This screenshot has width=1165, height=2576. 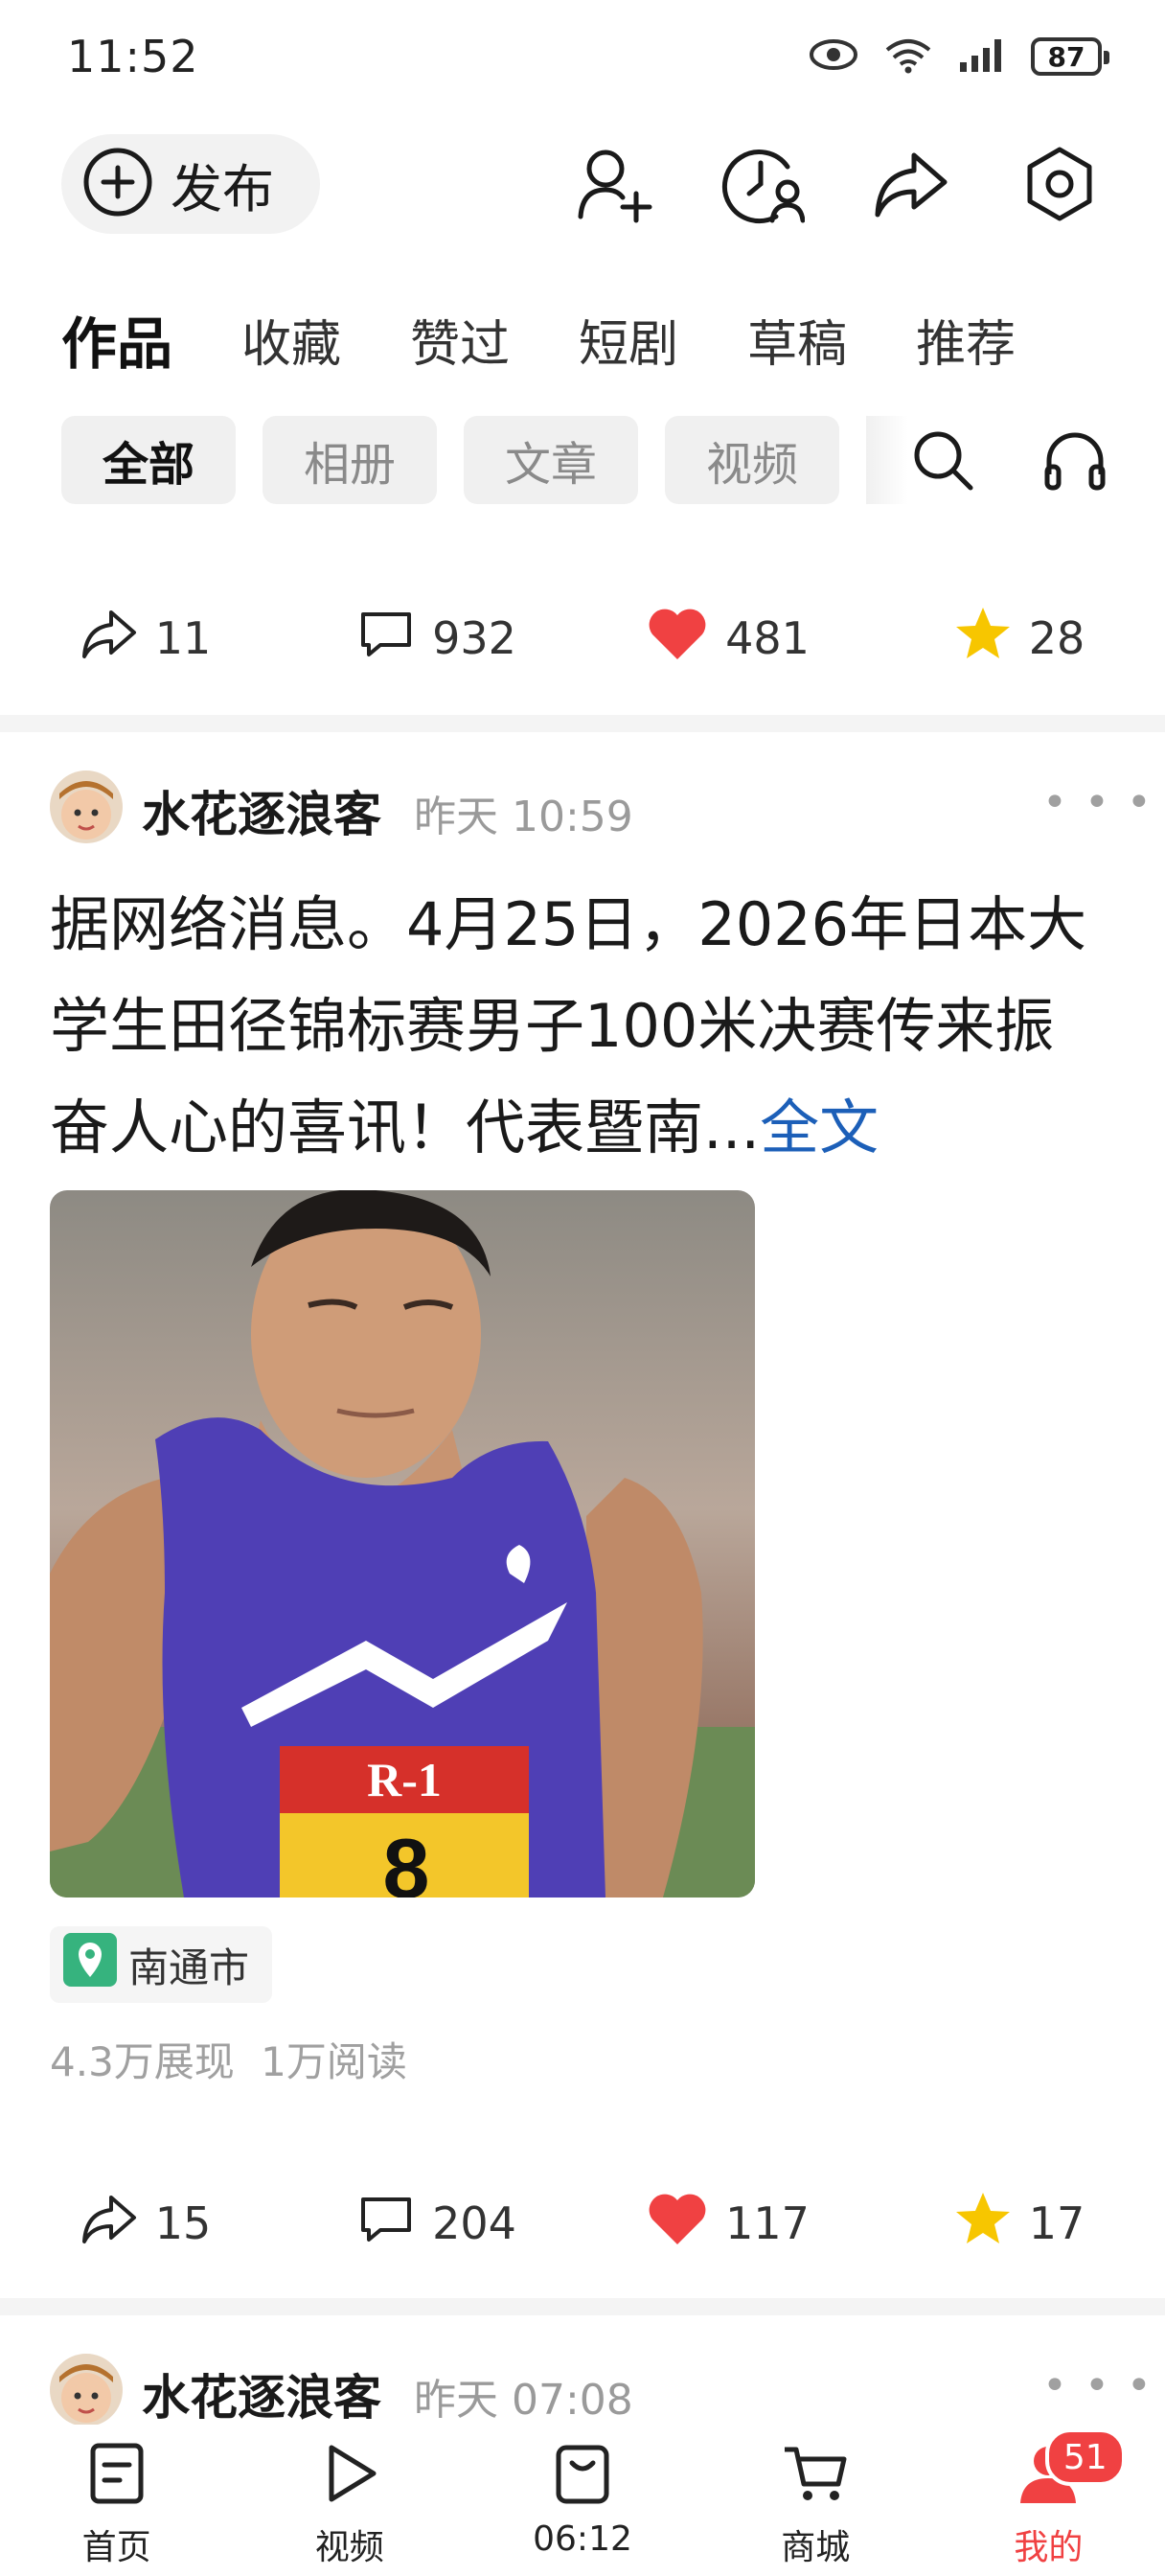 What do you see at coordinates (629, 340) in the screenshot?
I see `tab-short-drama: 短剧` at bounding box center [629, 340].